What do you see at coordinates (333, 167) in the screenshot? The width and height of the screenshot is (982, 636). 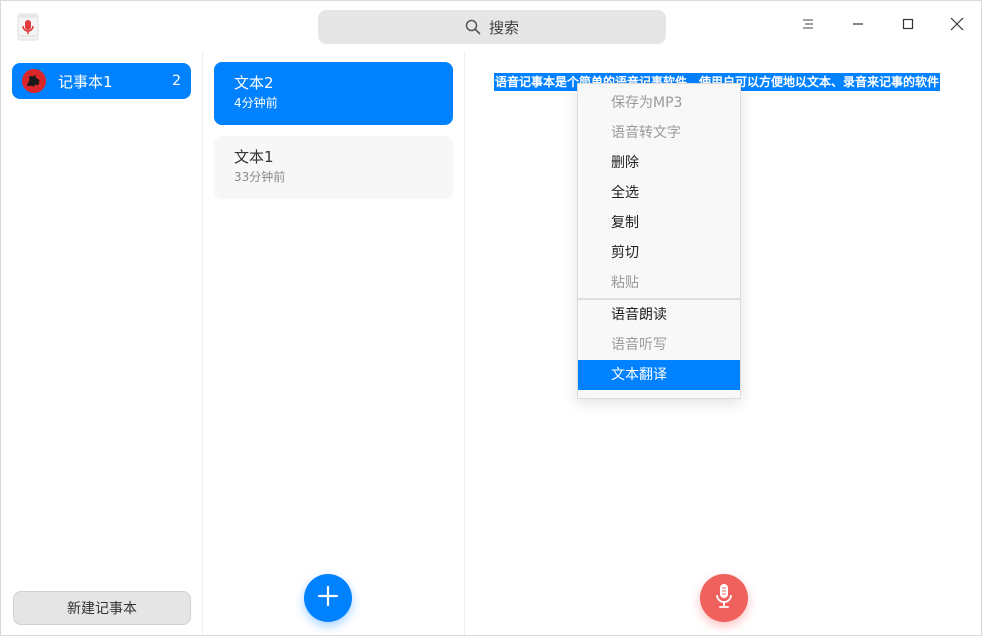 I see `note-item: 文本1 33分钟前` at bounding box center [333, 167].